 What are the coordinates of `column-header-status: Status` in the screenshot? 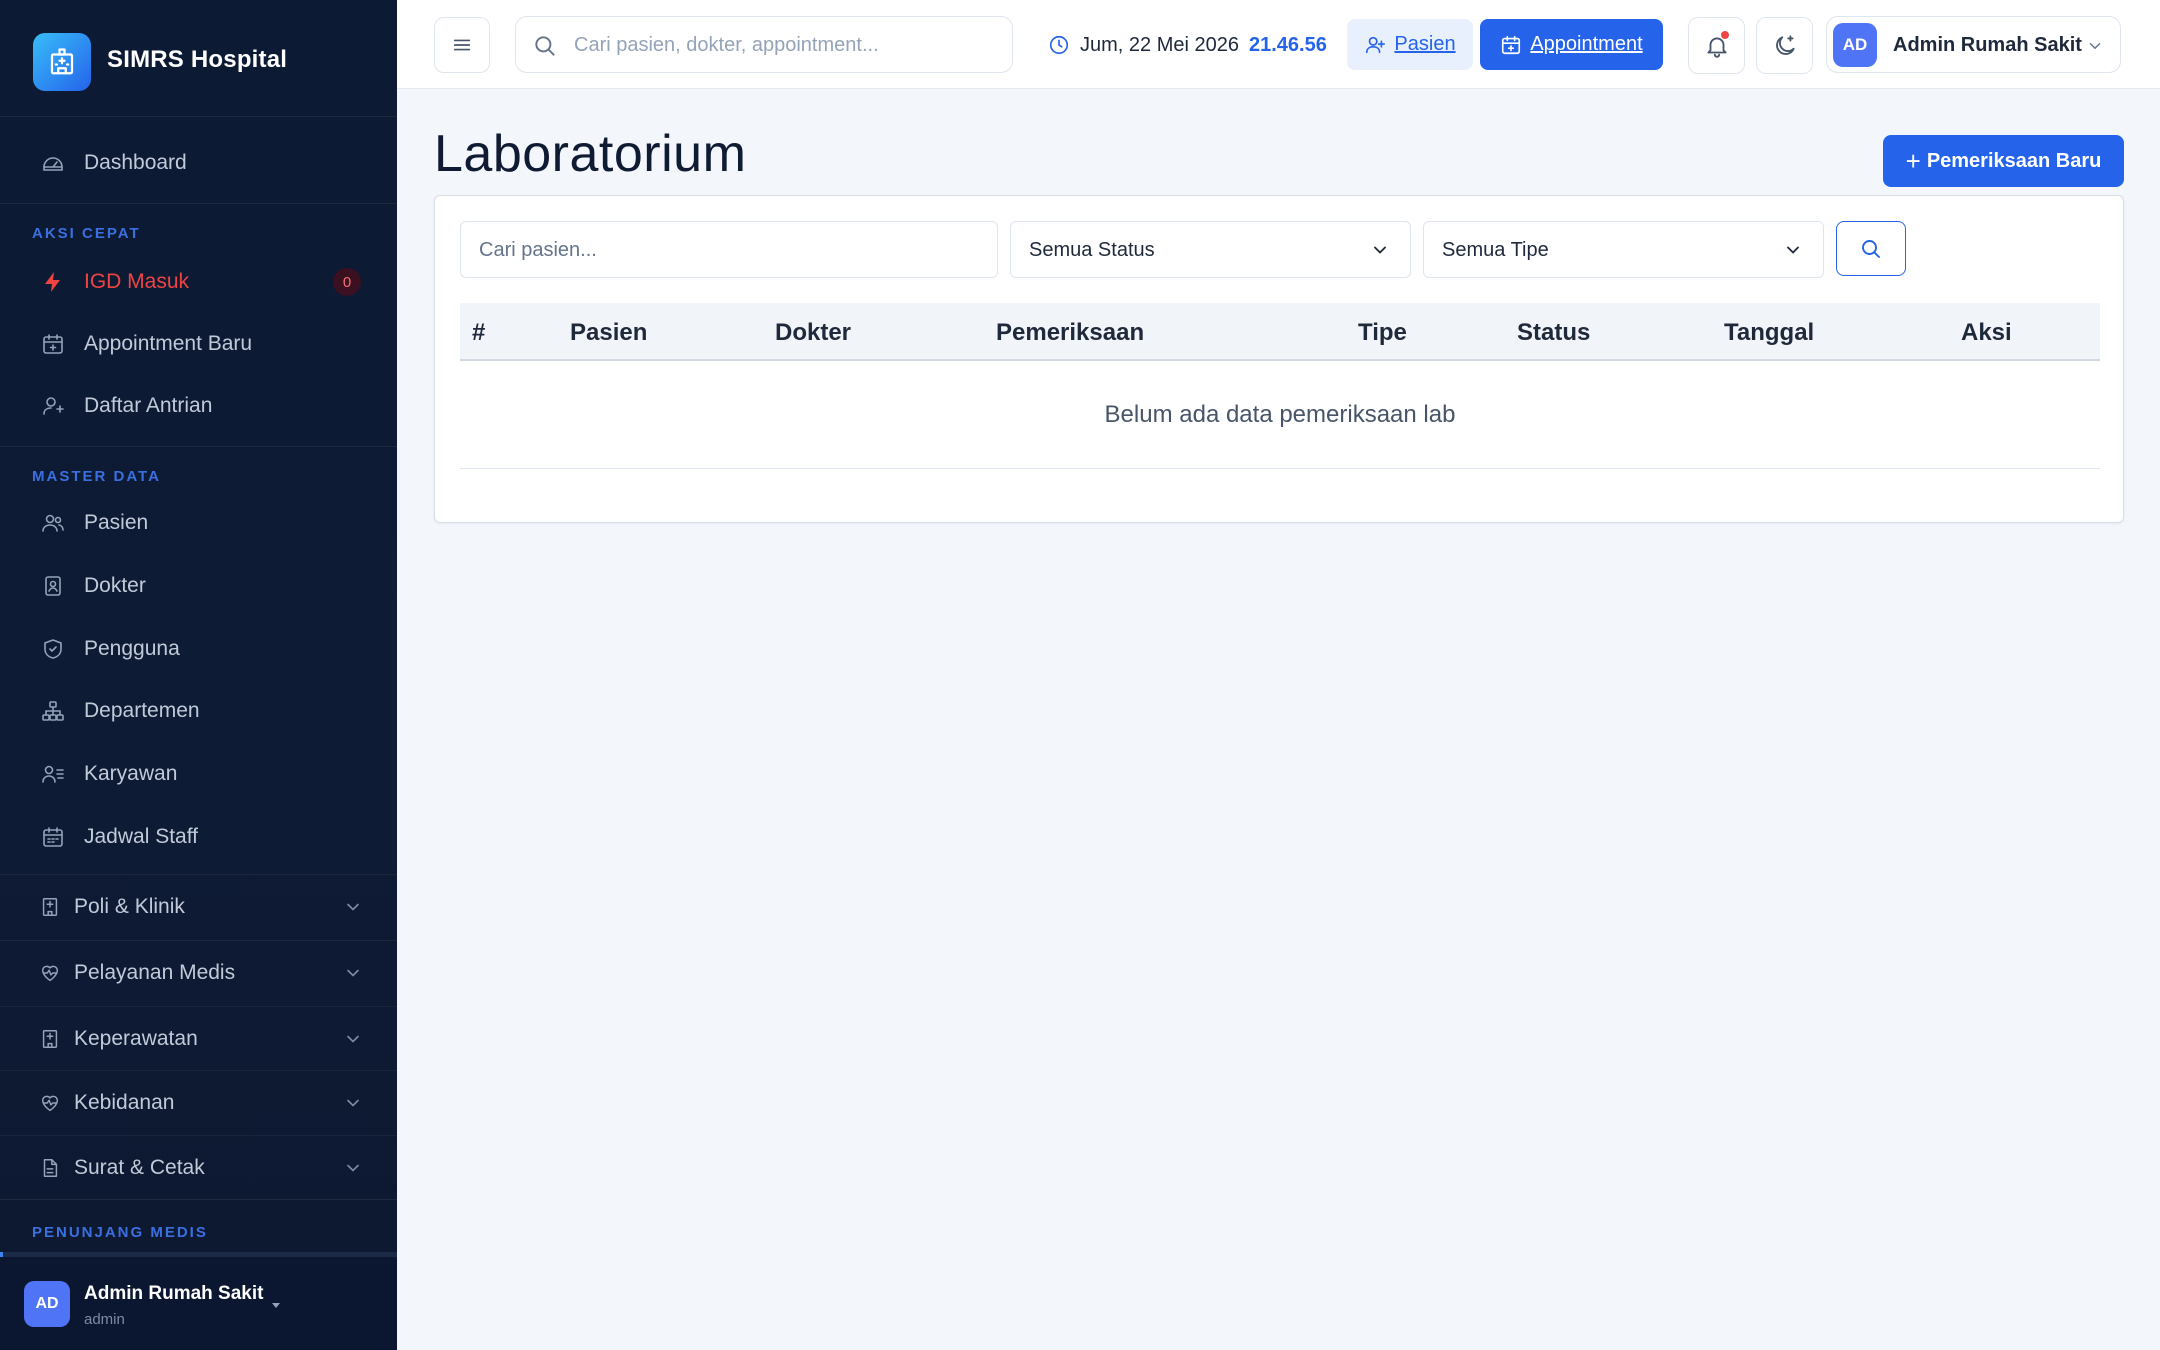 It's located at (1554, 332).